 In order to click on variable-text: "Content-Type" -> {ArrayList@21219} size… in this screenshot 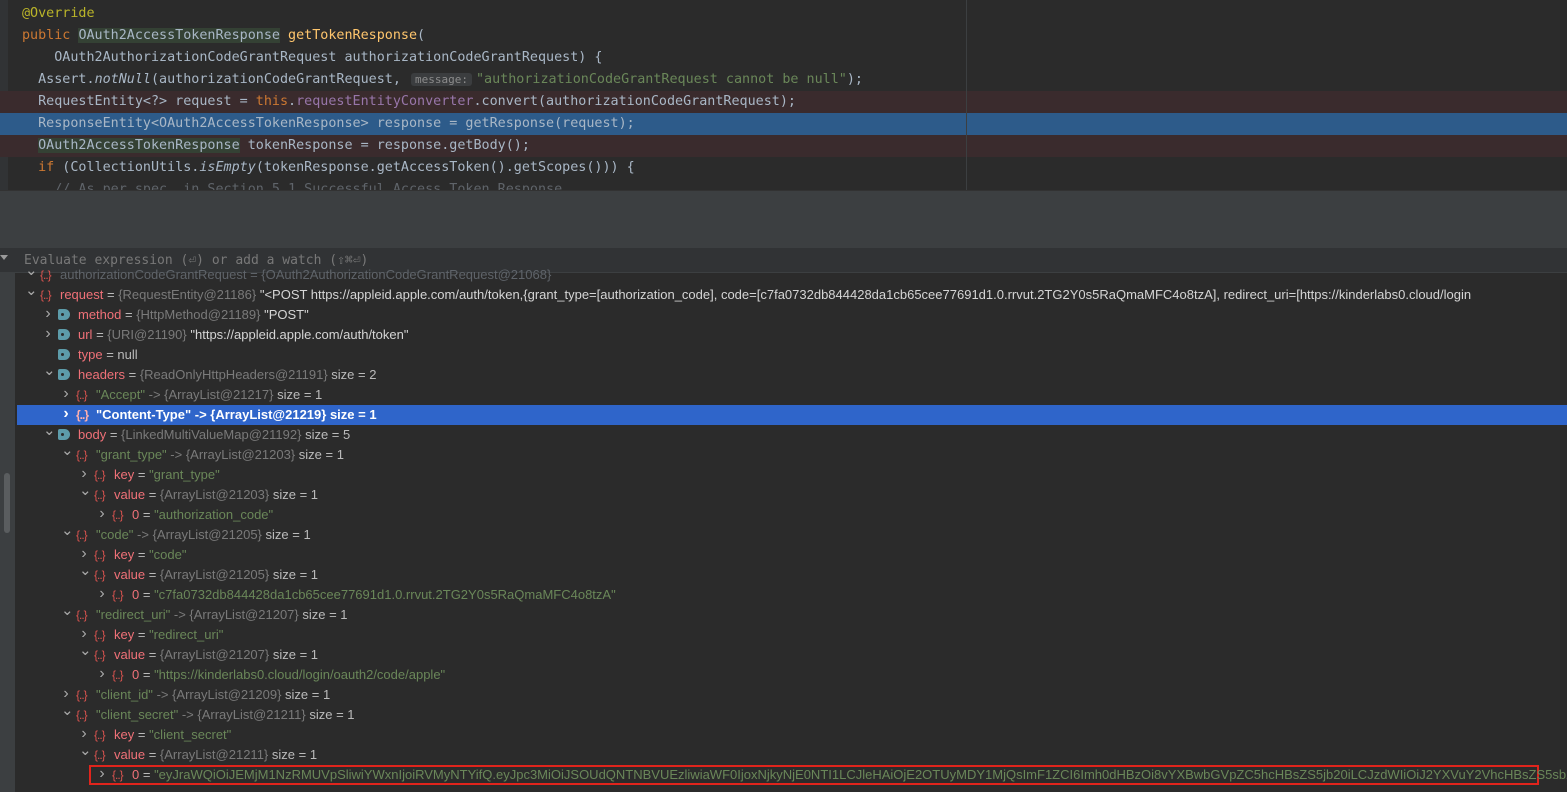, I will do `click(236, 415)`.